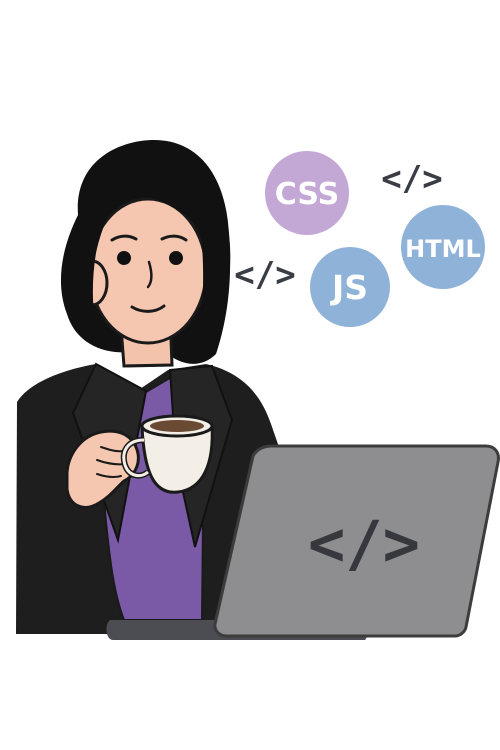 The width and height of the screenshot is (500, 750). I want to click on code-tag-top: </>, so click(411, 179).